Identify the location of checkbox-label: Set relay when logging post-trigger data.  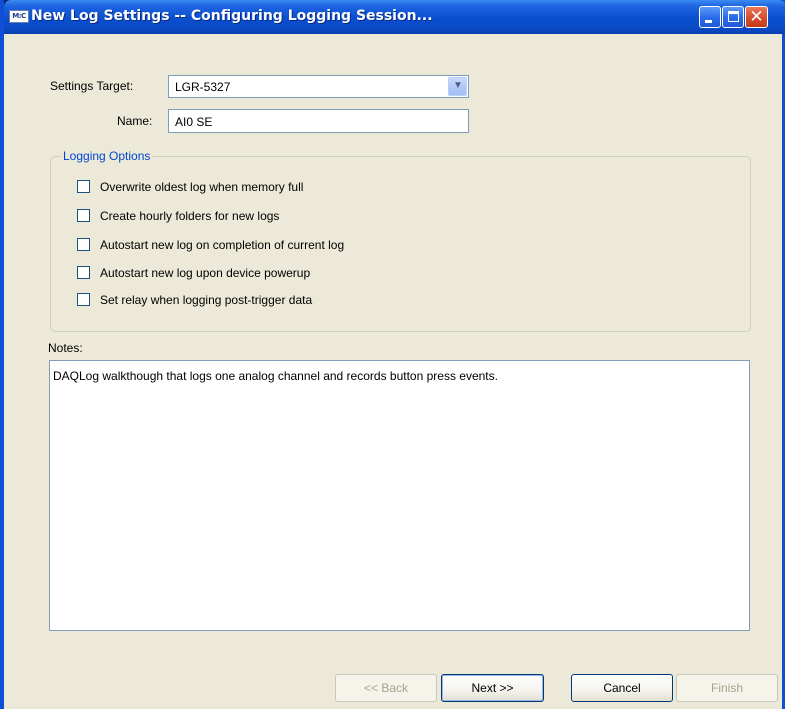
(206, 300).